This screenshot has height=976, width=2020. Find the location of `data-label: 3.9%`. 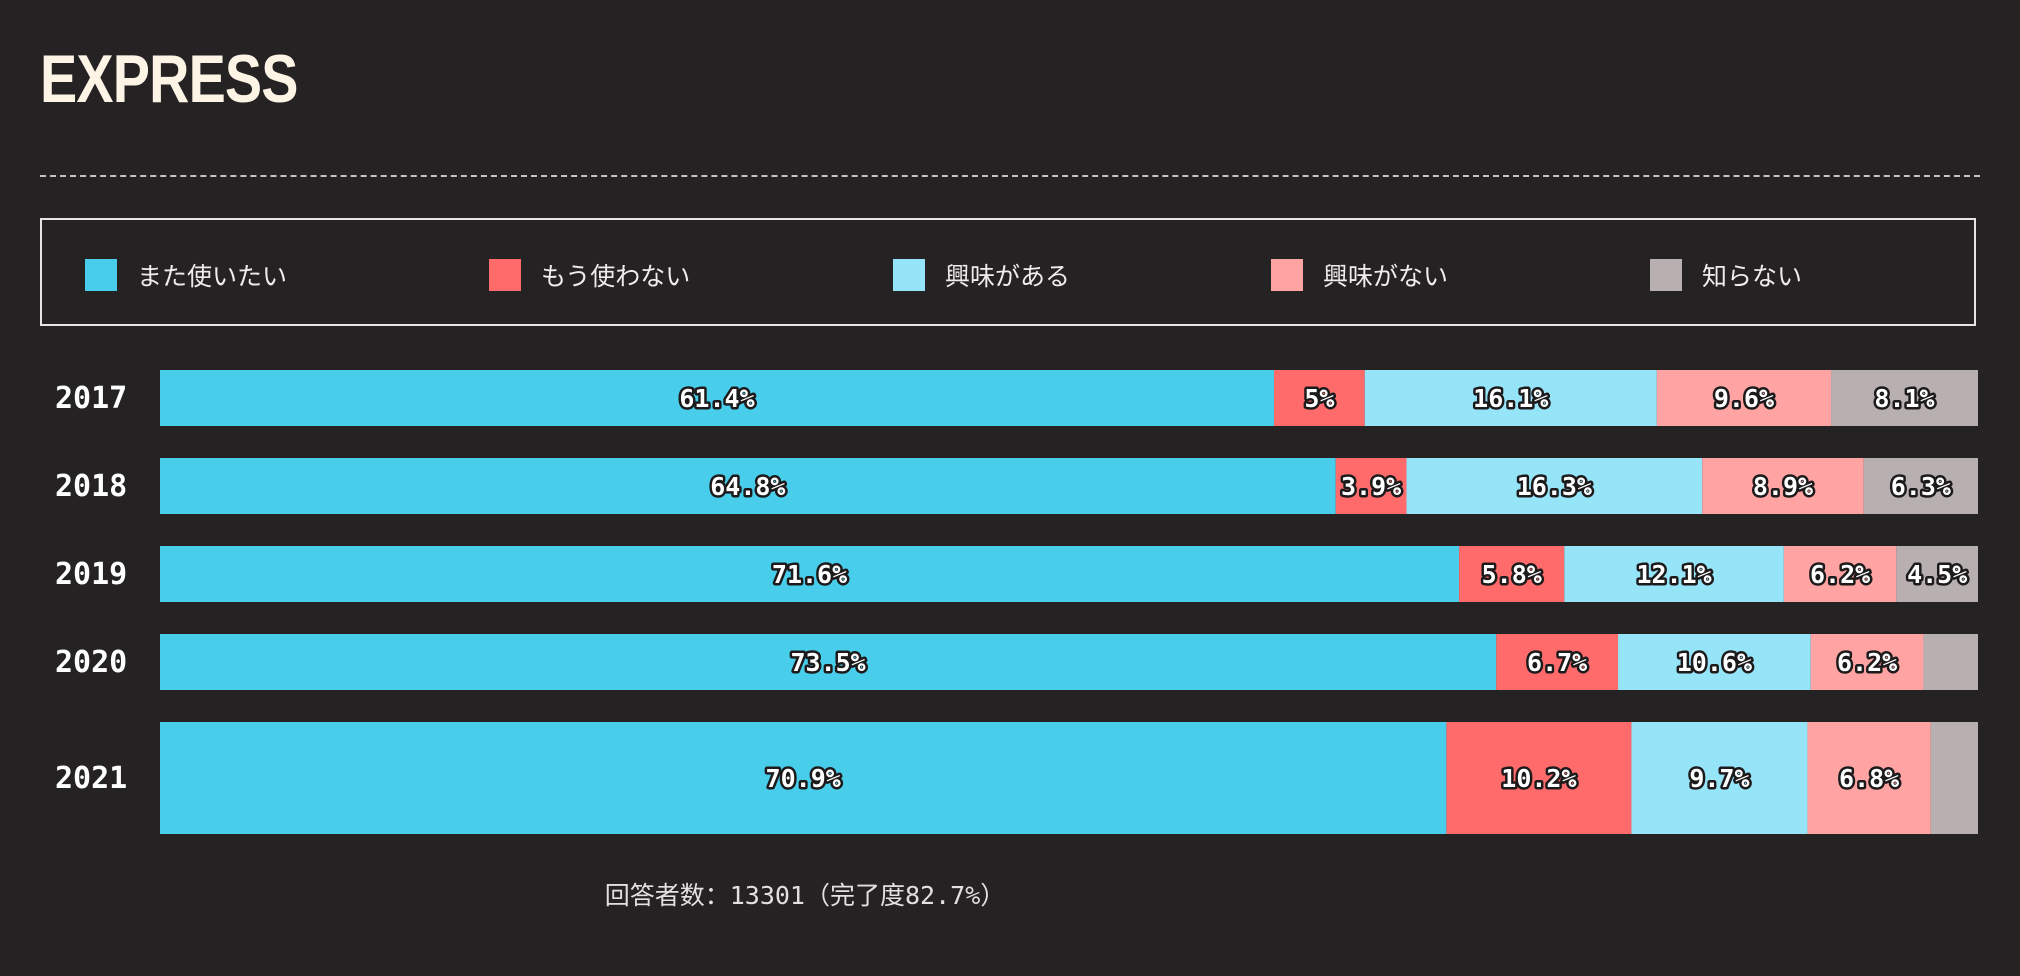

data-label: 3.9% is located at coordinates (1371, 486).